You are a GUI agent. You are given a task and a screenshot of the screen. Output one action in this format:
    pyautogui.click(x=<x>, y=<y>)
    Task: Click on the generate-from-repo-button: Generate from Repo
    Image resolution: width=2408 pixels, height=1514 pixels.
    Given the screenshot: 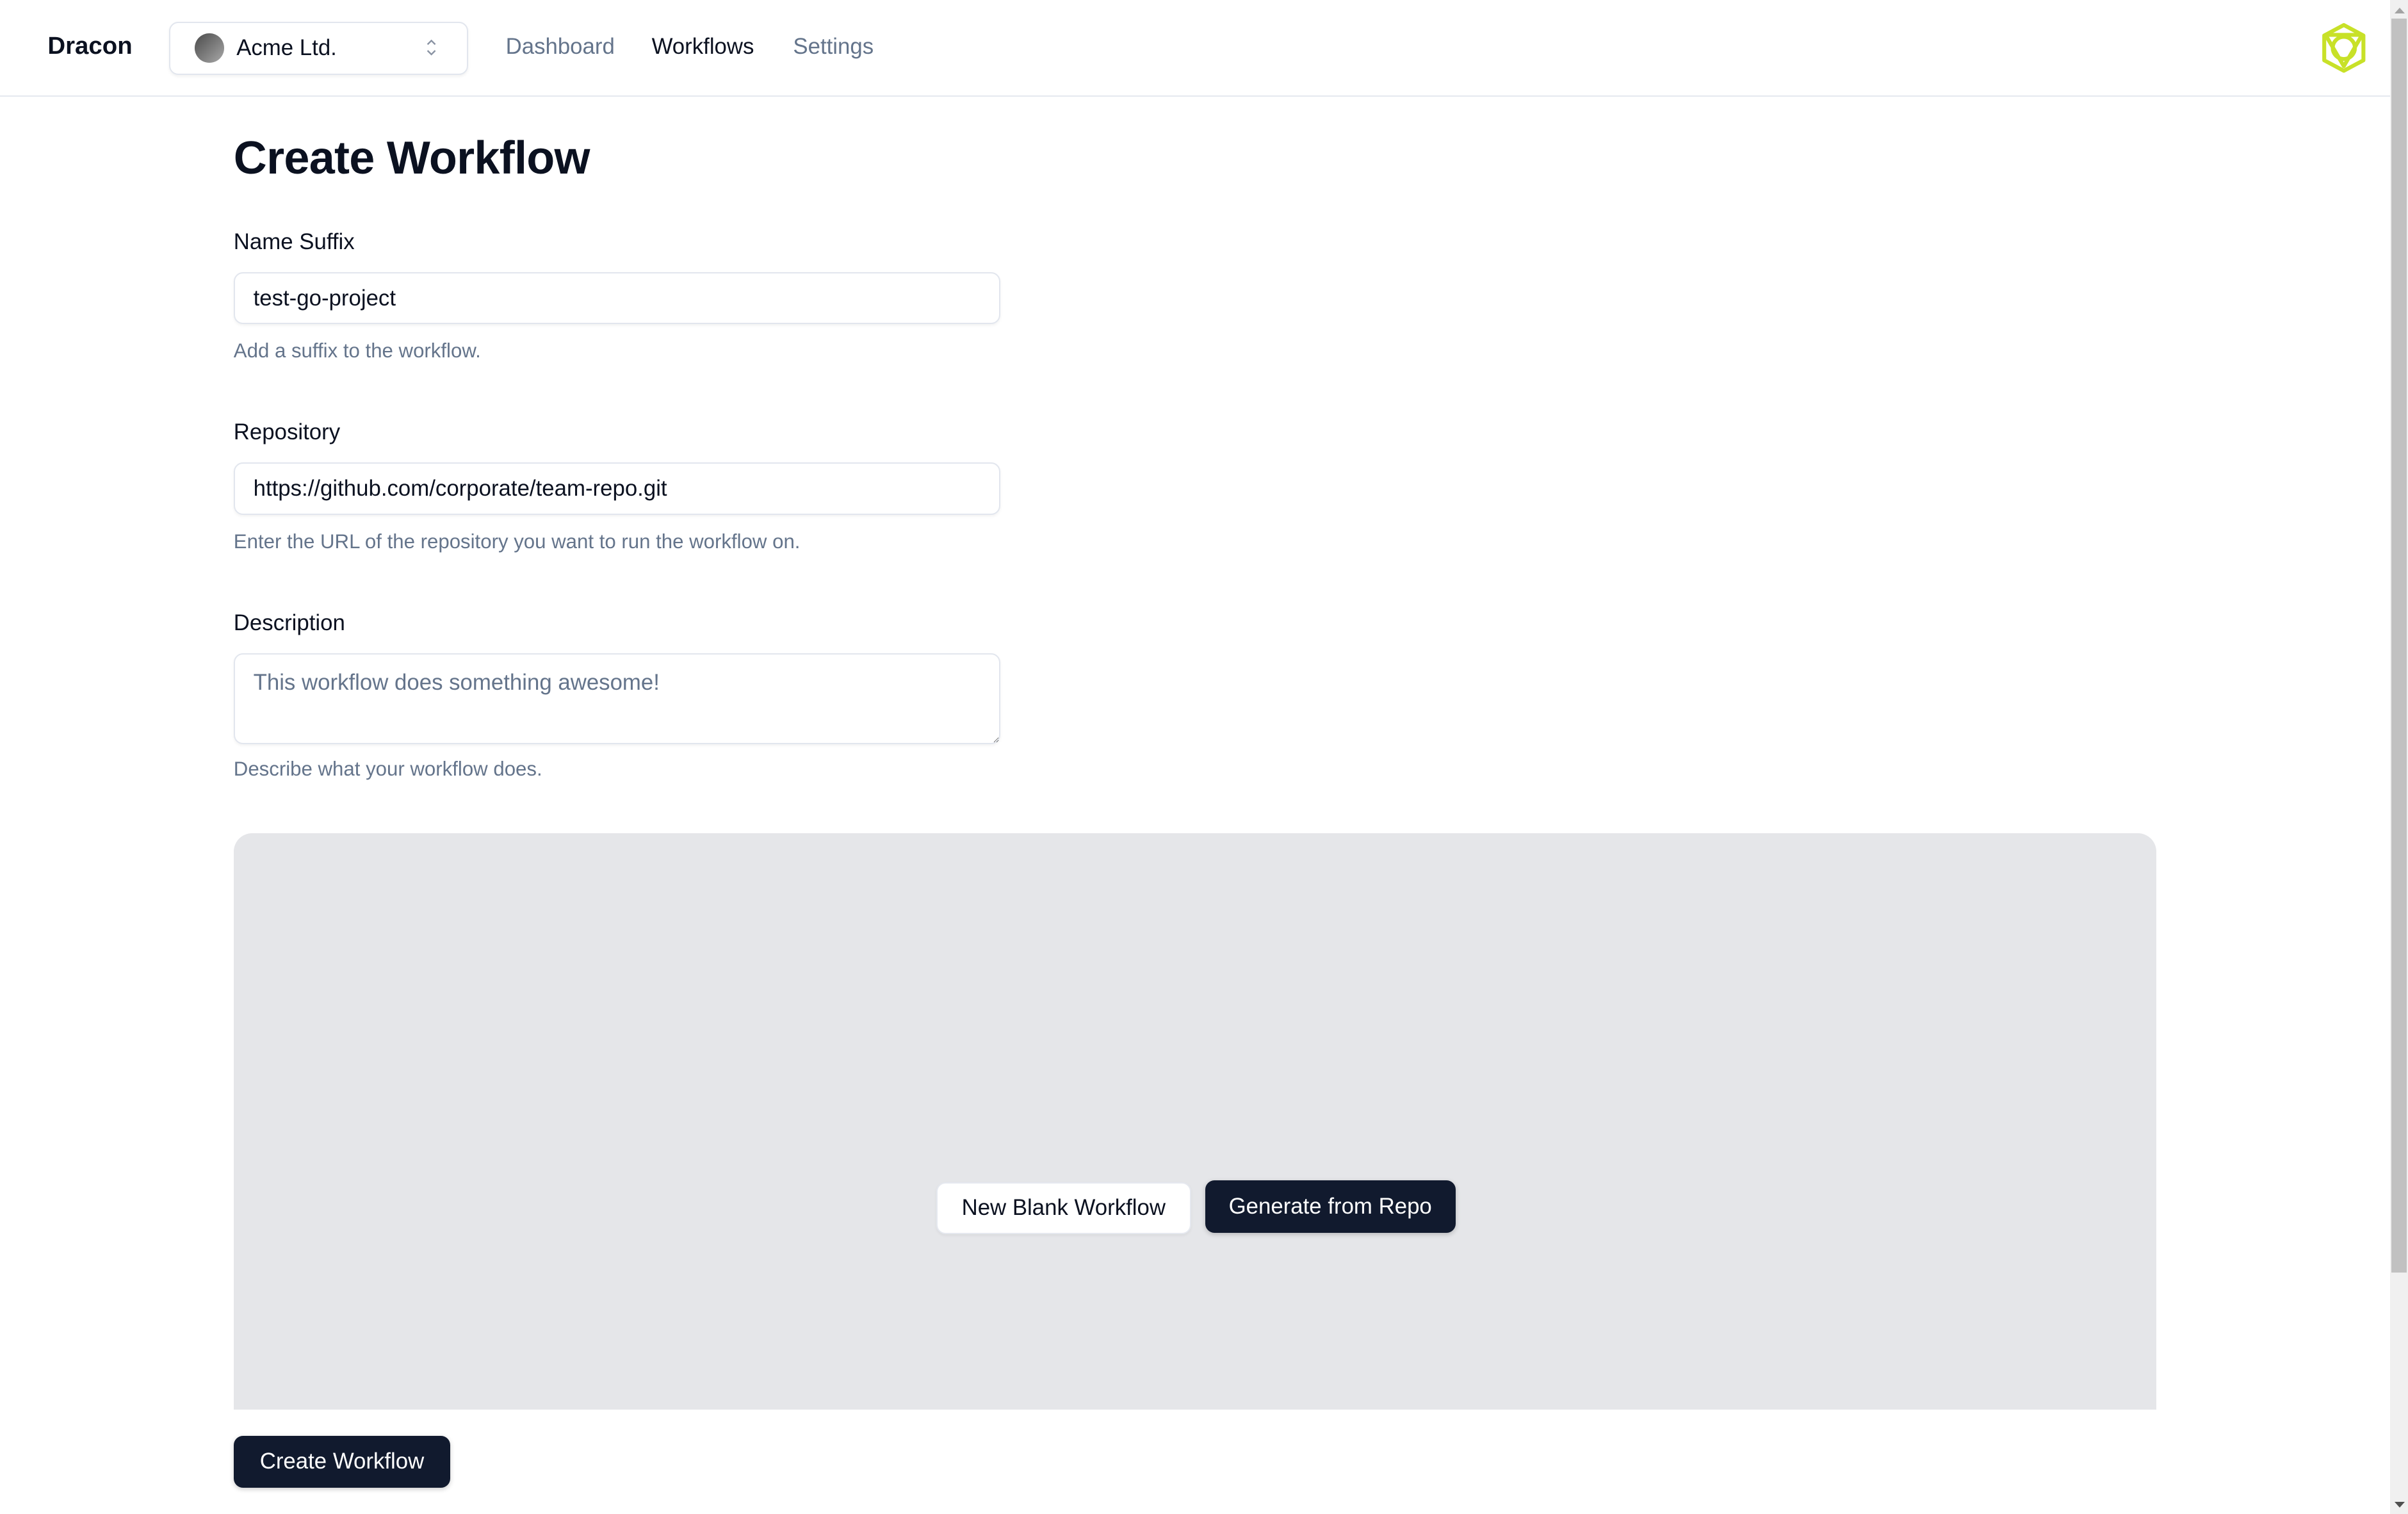 What is the action you would take?
    pyautogui.click(x=1330, y=1206)
    